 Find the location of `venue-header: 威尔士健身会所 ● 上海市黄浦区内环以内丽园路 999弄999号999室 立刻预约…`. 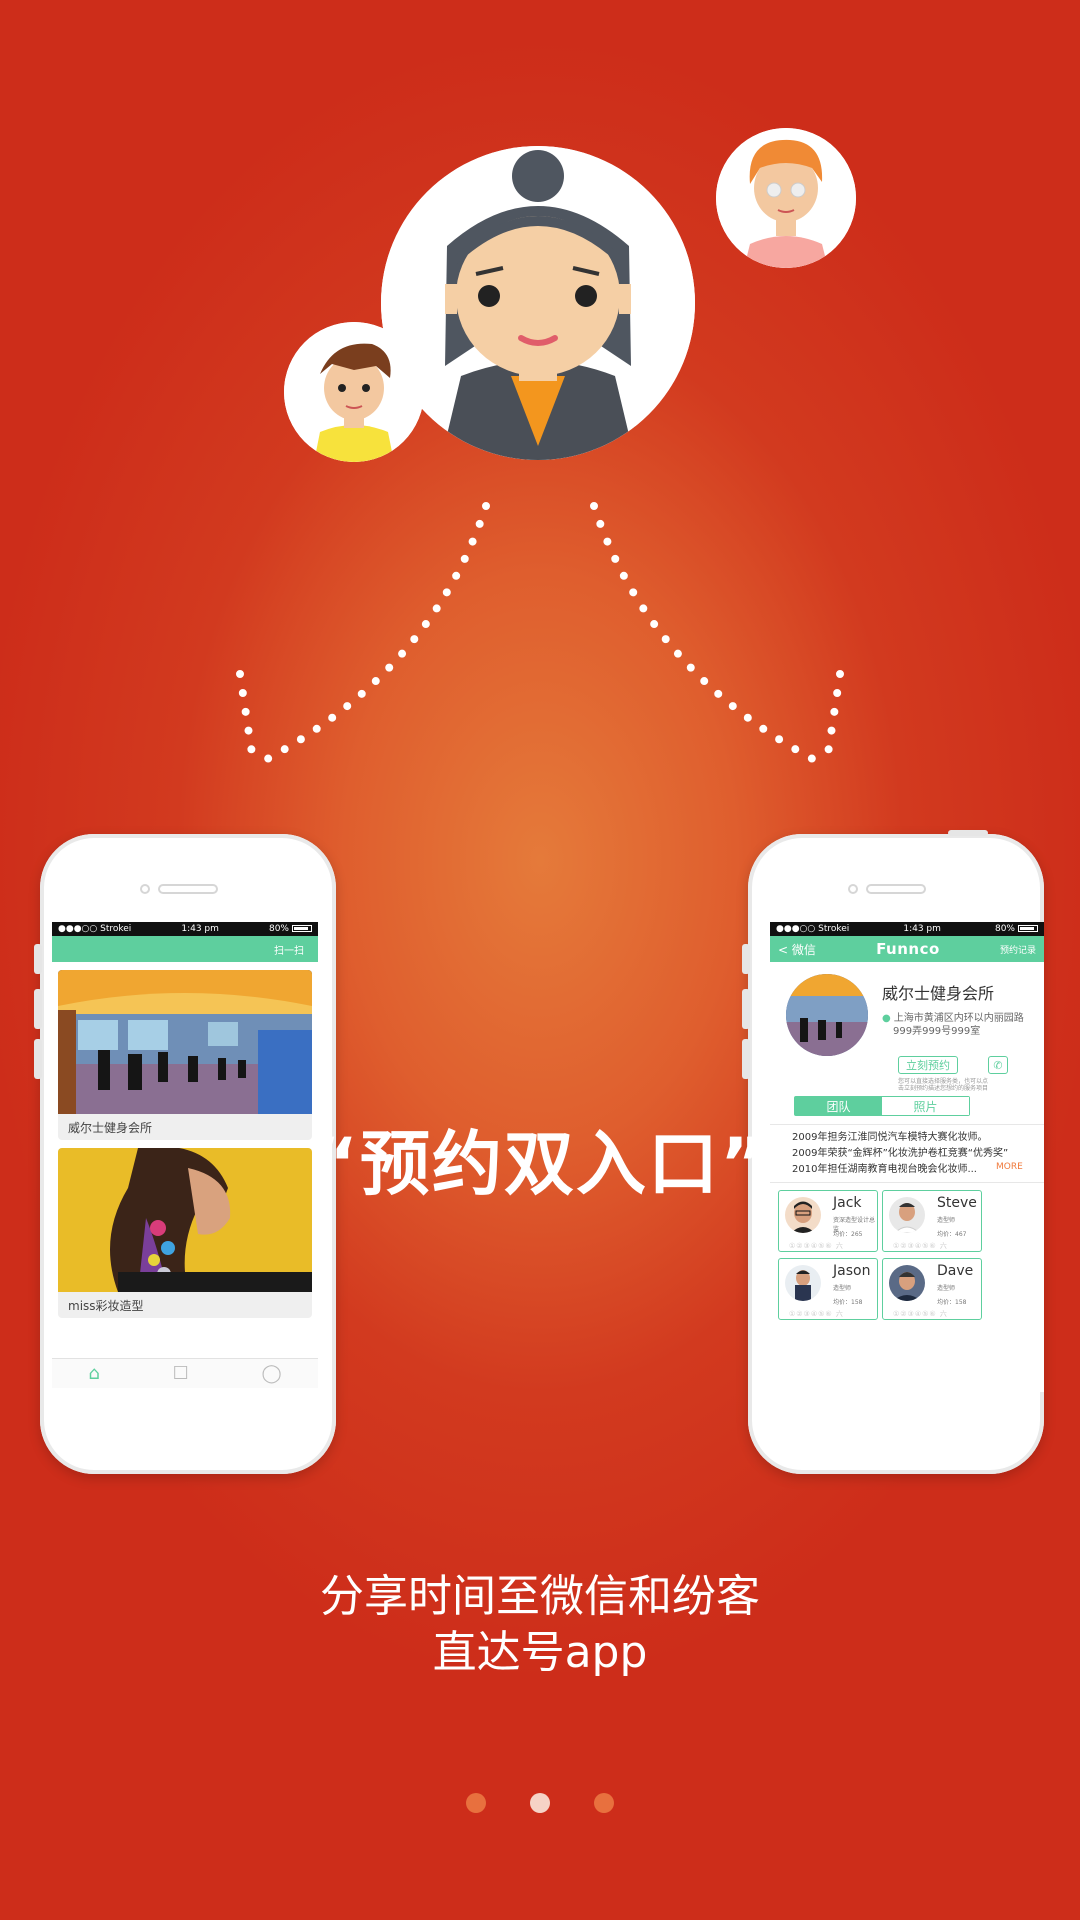

venue-header: 威尔士健身会所 ● 上海市黄浦区内环以内丽园路 999弄999号999室 立刻预约… is located at coordinates (907, 1032).